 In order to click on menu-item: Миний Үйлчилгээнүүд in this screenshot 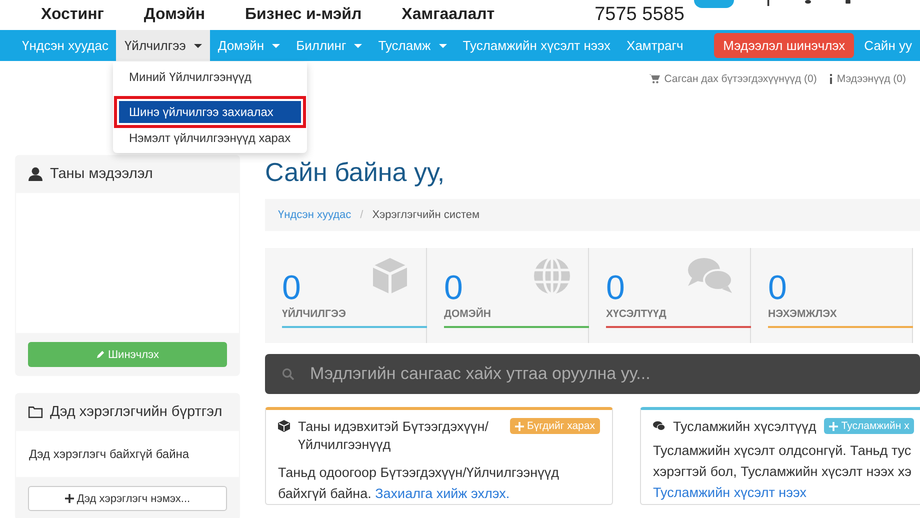, I will do `click(210, 77)`.